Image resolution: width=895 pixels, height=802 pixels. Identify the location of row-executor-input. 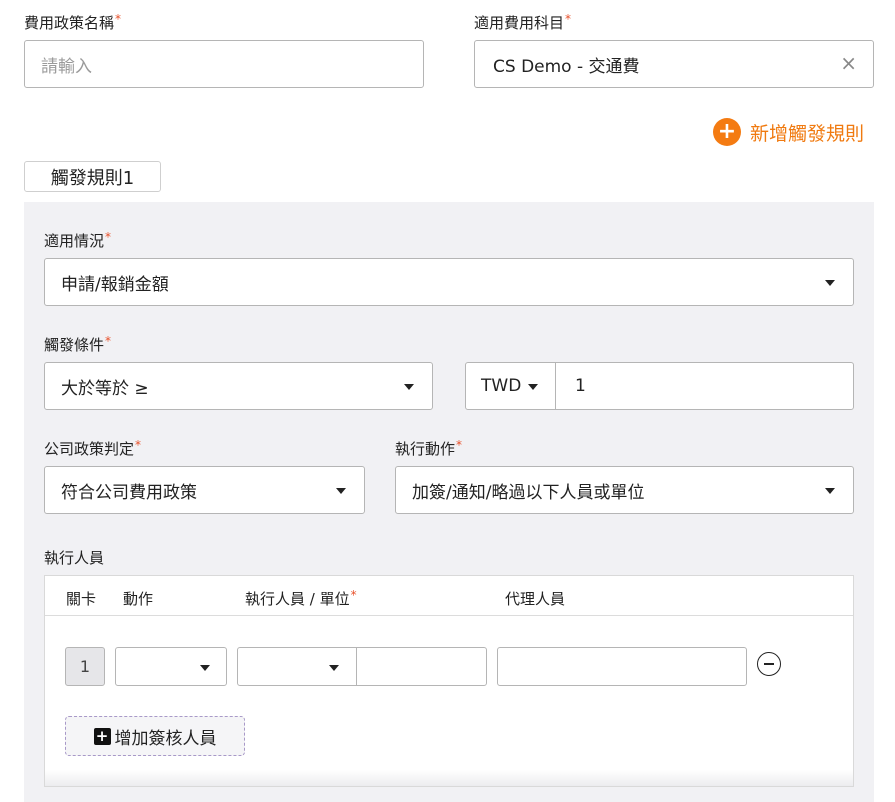
(421, 666).